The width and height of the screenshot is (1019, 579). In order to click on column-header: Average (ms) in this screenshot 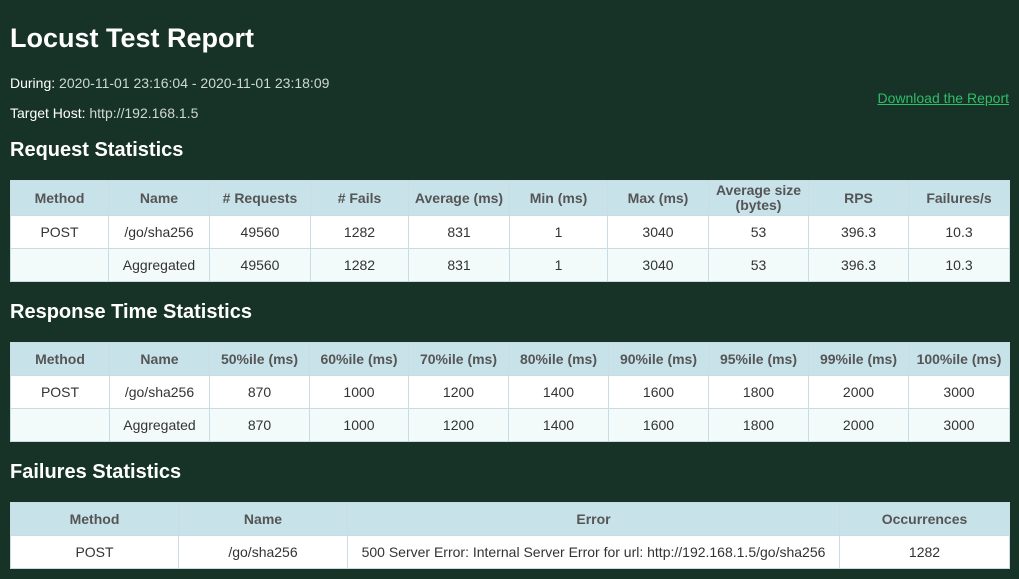, I will do `click(459, 198)`.